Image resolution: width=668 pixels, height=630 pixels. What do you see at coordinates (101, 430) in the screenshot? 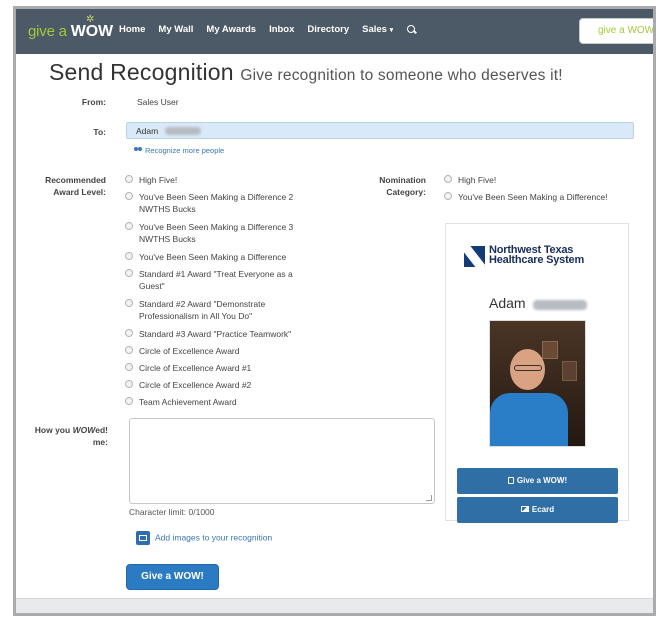
I see `wowed-label-line-2: ed!` at bounding box center [101, 430].